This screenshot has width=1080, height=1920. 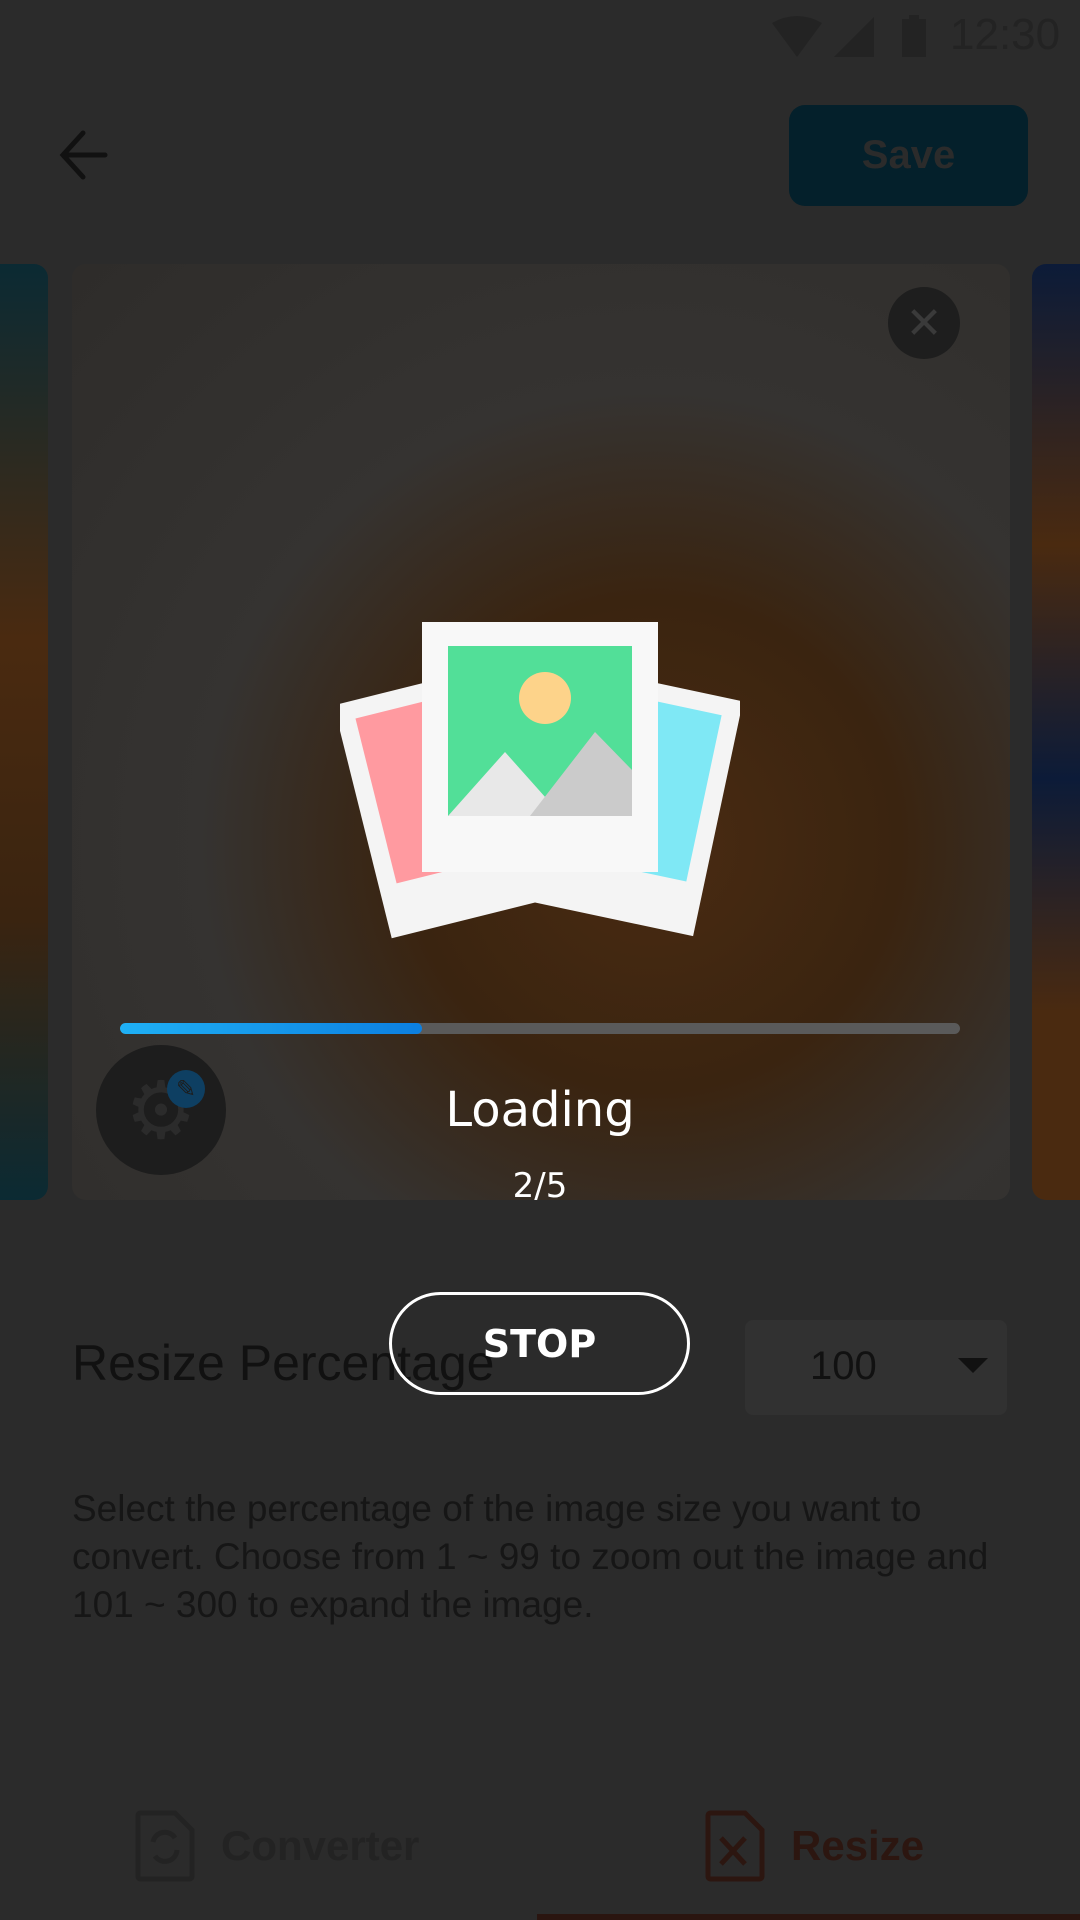 I want to click on image-thumbnail-previous, so click(x=24, y=732).